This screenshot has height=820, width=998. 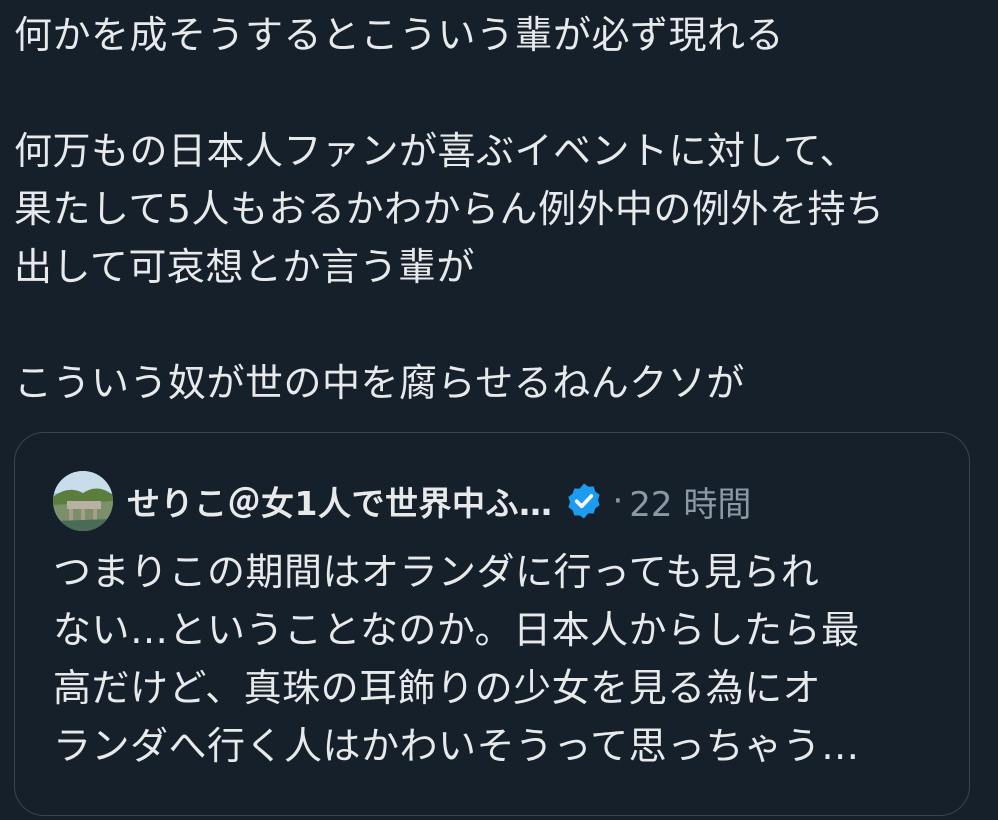 I want to click on timestamp: 22 時間, so click(x=690, y=501).